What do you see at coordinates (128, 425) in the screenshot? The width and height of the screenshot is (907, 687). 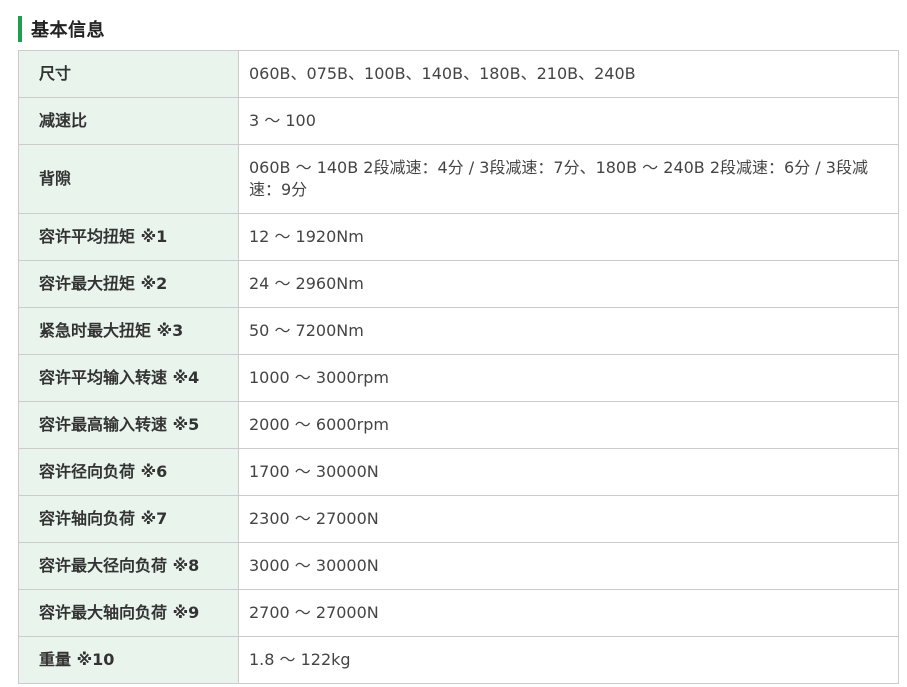 I see `spec-label-max-input-speed: 容许最高输入转速 ※5` at bounding box center [128, 425].